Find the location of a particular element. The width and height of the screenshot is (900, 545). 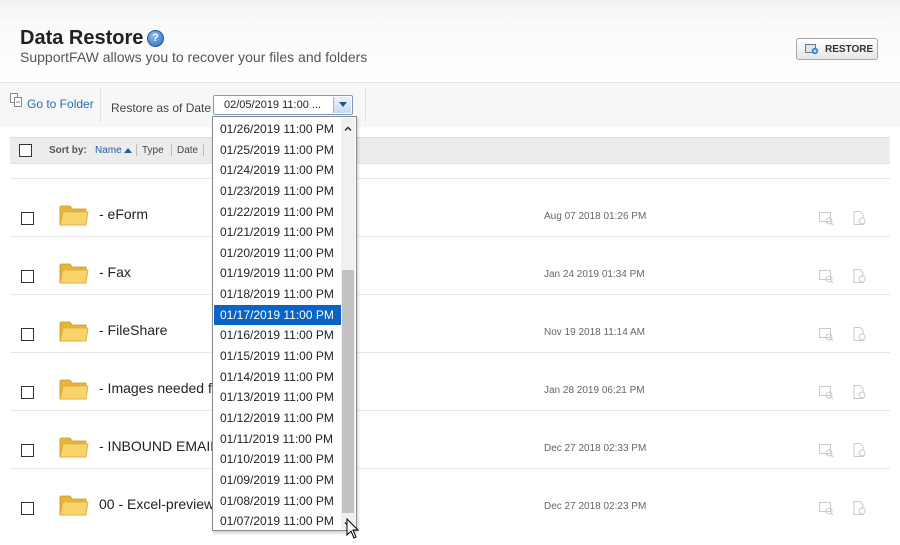

date-option: 01/16/2019 11:00 PM is located at coordinates (277, 335).